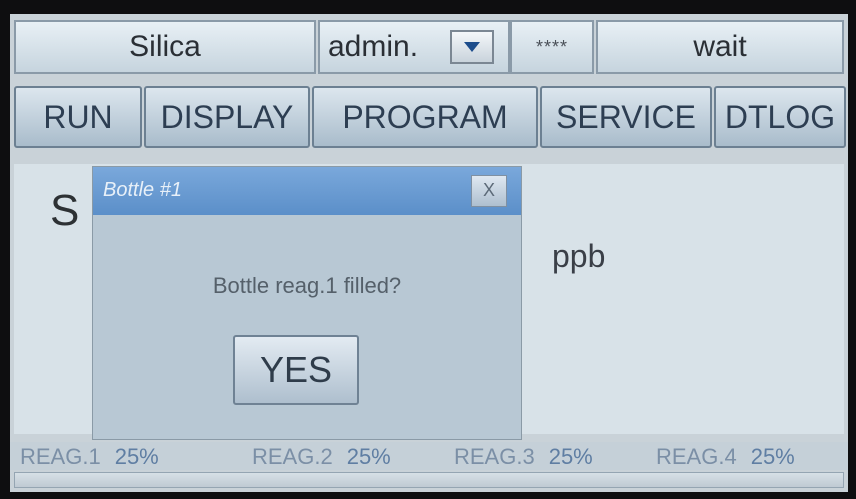 This screenshot has width=856, height=499. What do you see at coordinates (429, 48) in the screenshot?
I see `status-bar: Silica admin. **** wait` at bounding box center [429, 48].